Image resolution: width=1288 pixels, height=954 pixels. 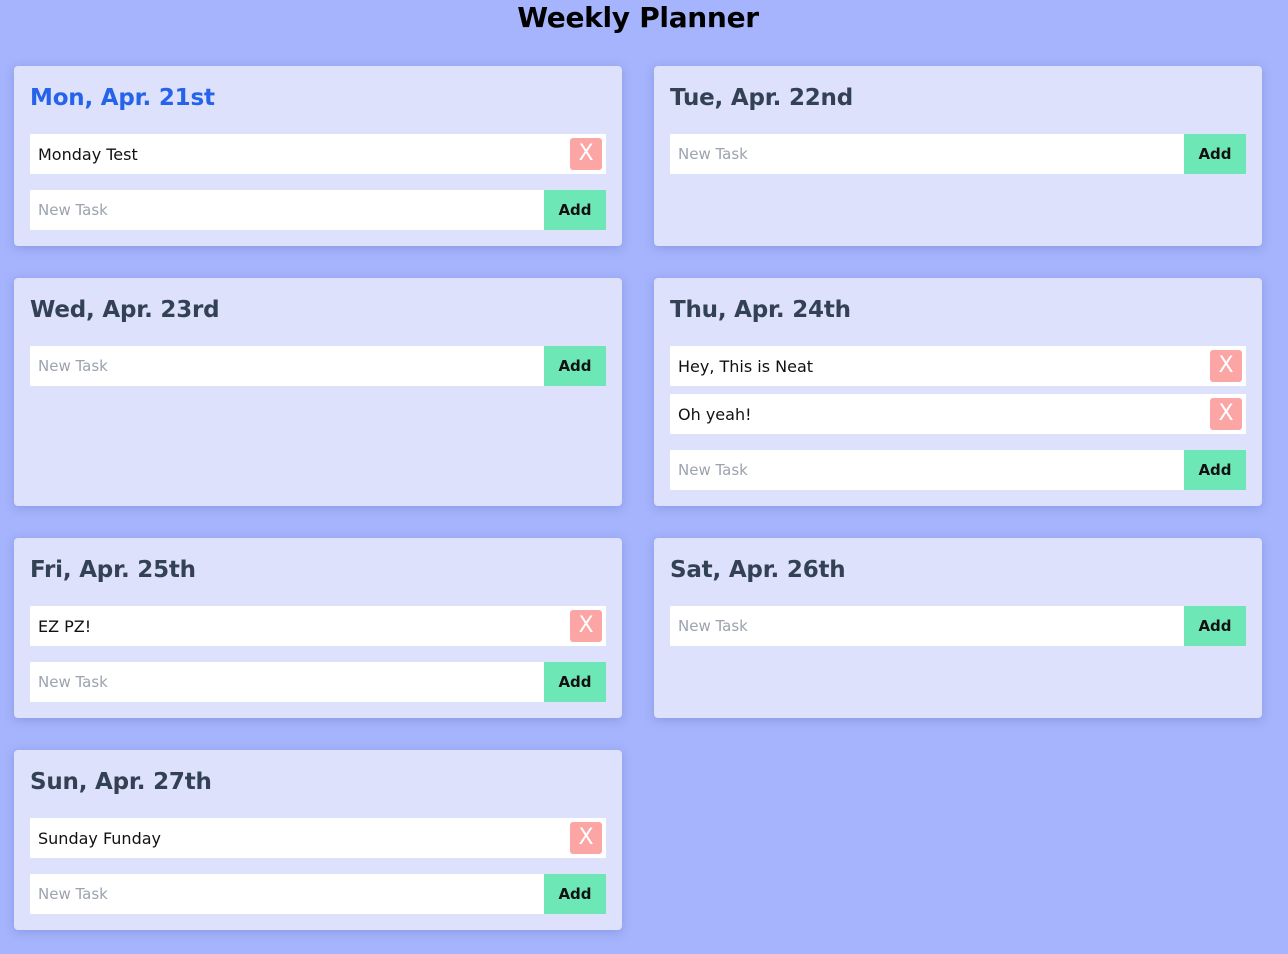 What do you see at coordinates (958, 414) in the screenshot?
I see `task-item: Oh yeah! X` at bounding box center [958, 414].